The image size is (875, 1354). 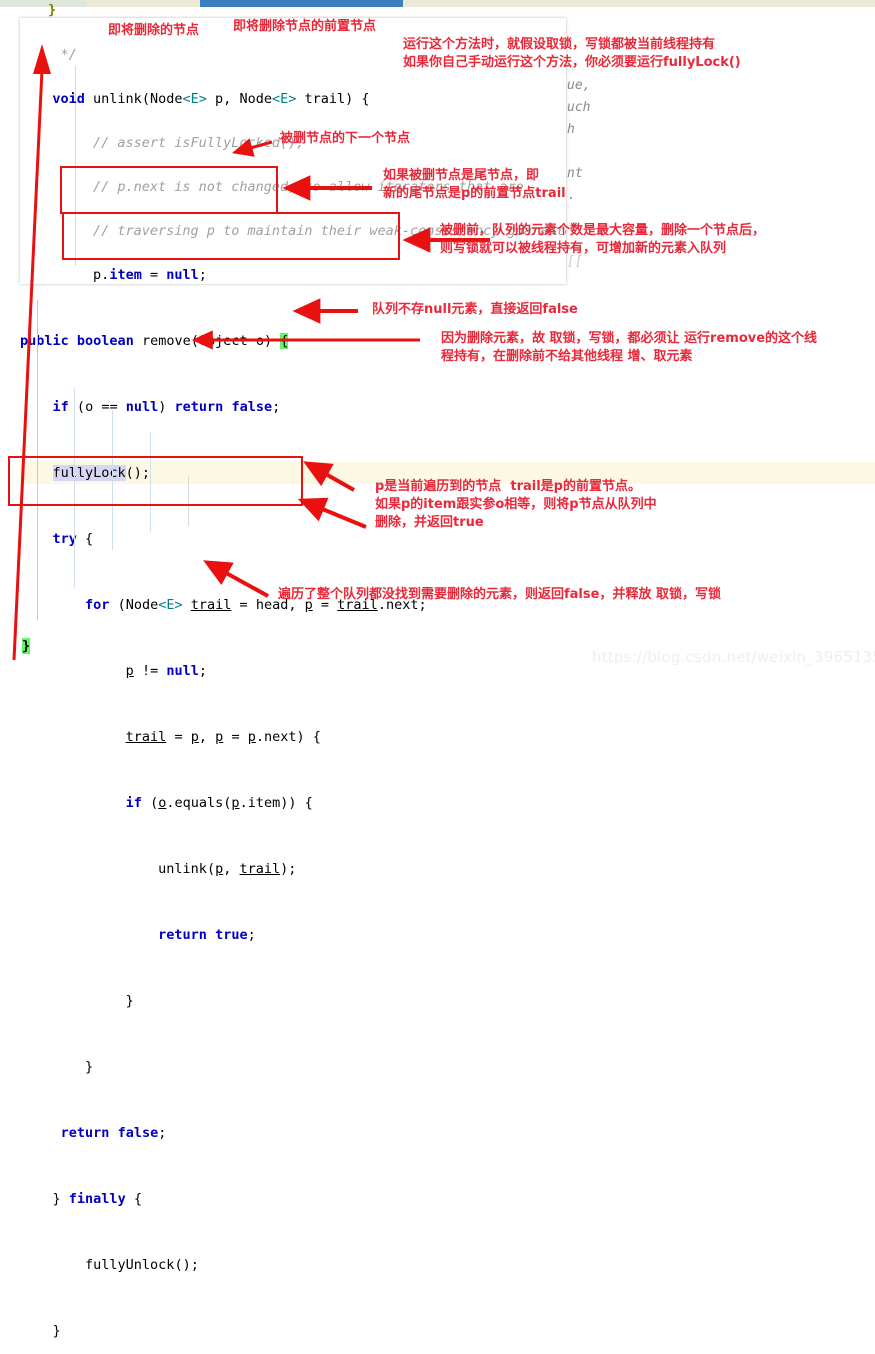 I want to click on tab-left-green, so click(x=42, y=3).